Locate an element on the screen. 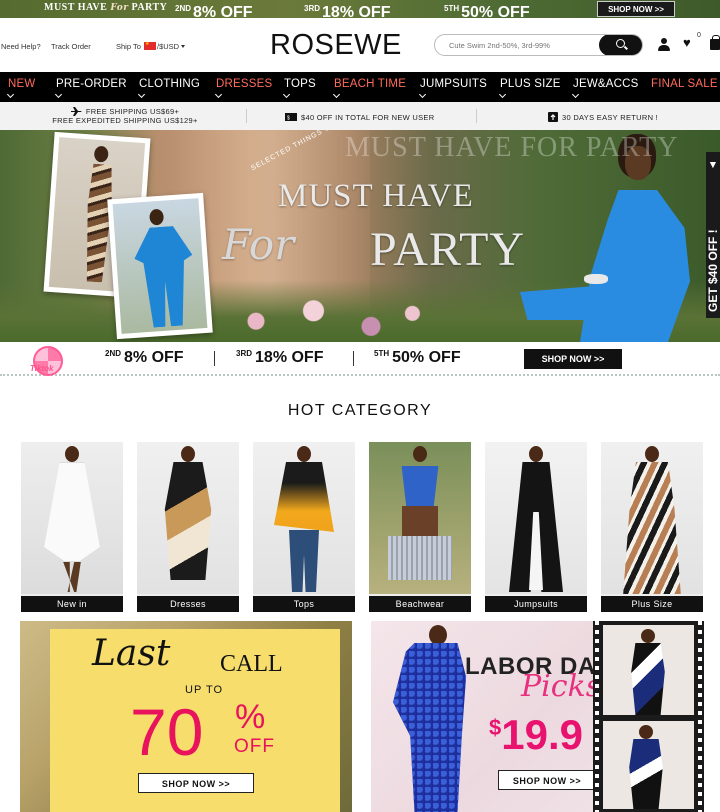 Image resolution: width=720 pixels, height=812 pixels. nav-item-plus-size: PLUS SIZE is located at coordinates (530, 84).